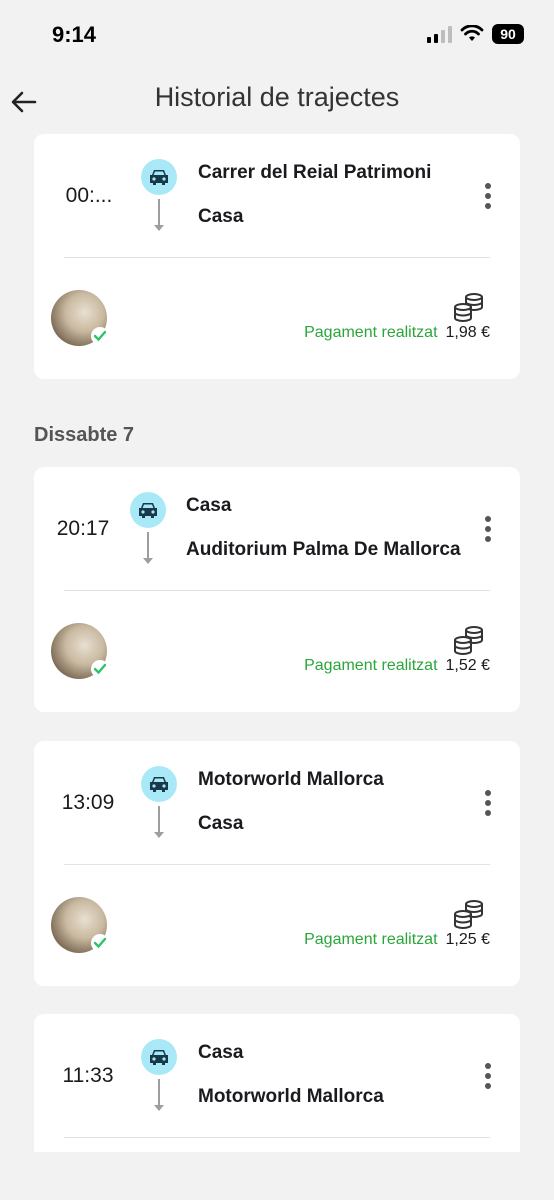  Describe the element at coordinates (472, 33) in the screenshot. I see `wifi-icon` at that location.